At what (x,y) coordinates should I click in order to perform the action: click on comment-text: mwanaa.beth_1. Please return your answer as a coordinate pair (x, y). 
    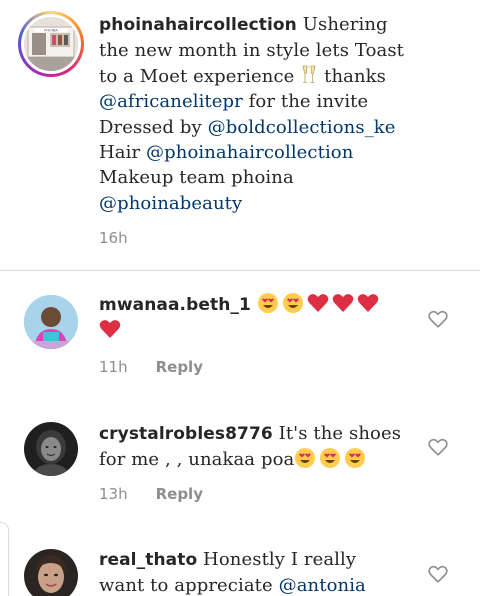
    Looking at the image, I should click on (264, 318).